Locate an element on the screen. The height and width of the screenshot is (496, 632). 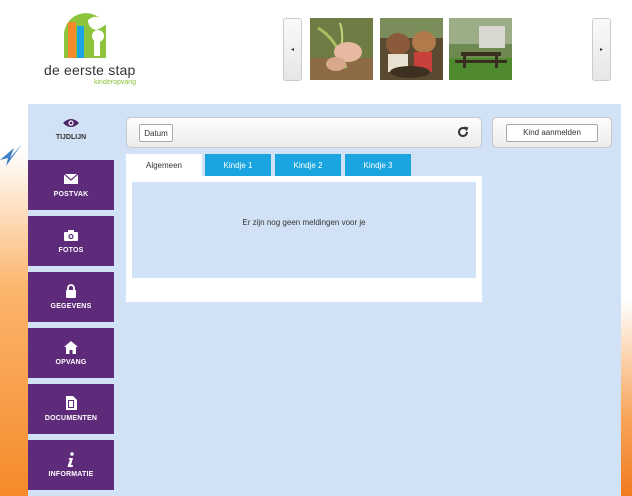
chevron-left-icon: ◂ is located at coordinates (292, 50).